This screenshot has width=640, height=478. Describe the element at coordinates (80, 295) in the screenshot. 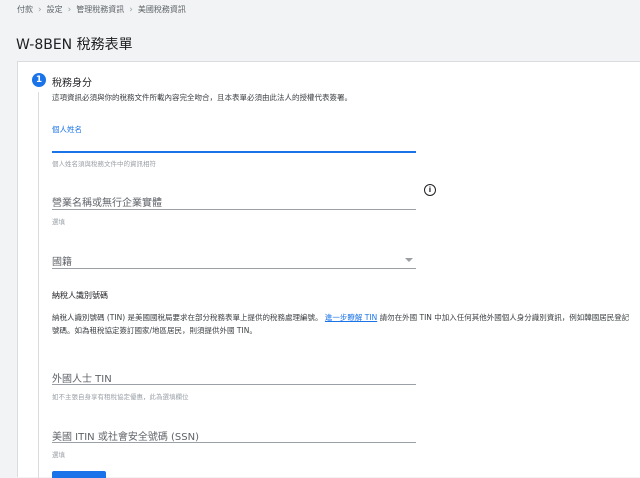

I see `tin-heading: 納稅人識別號碼` at that location.